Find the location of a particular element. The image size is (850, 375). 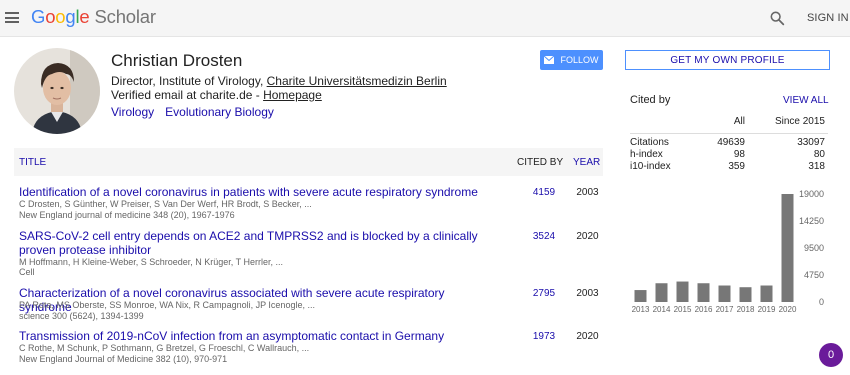

sign-in-link: SIGN IN is located at coordinates (828, 18).